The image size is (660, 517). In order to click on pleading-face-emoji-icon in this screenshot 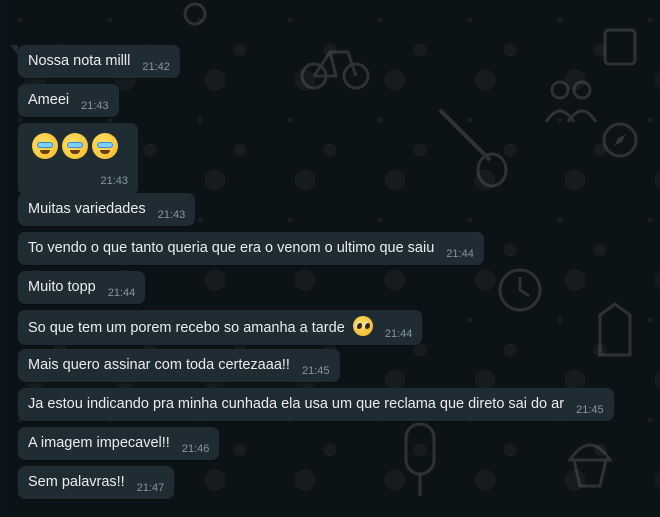, I will do `click(362, 326)`.